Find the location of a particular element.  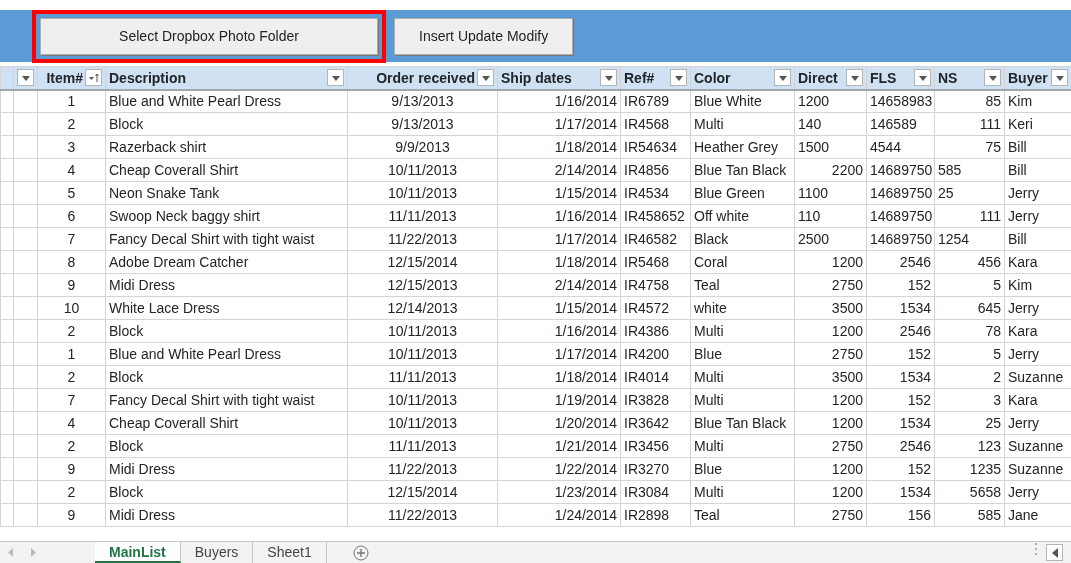

table-cell: 8 is located at coordinates (71, 262).